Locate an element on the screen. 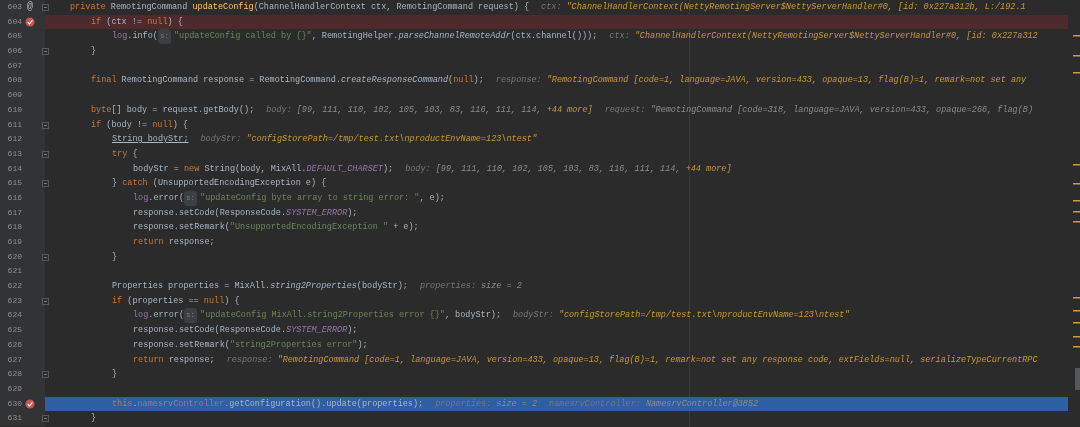  code-text: String bodyStr; is located at coordinates (150, 140).